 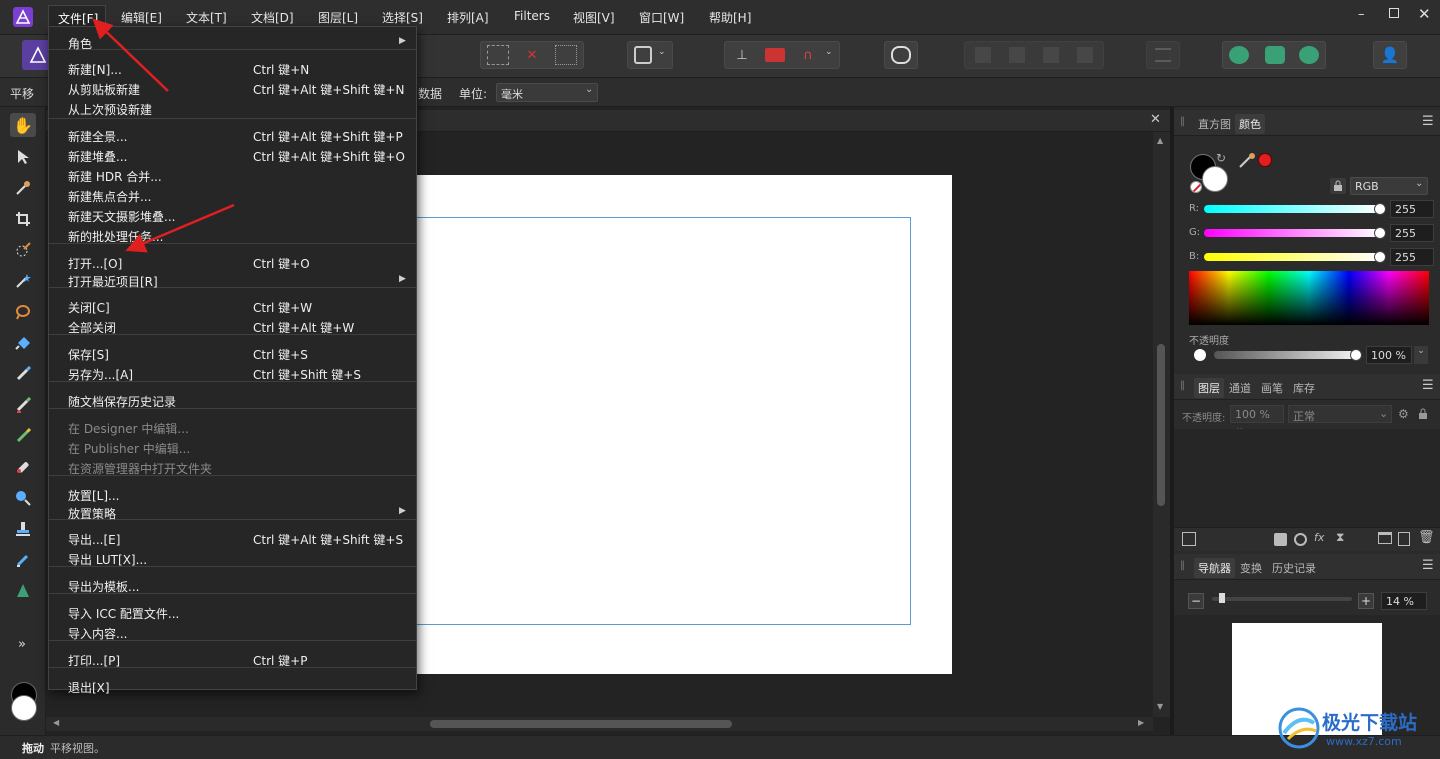 I want to click on zoom-out-icon: −, so click(x=1196, y=601).